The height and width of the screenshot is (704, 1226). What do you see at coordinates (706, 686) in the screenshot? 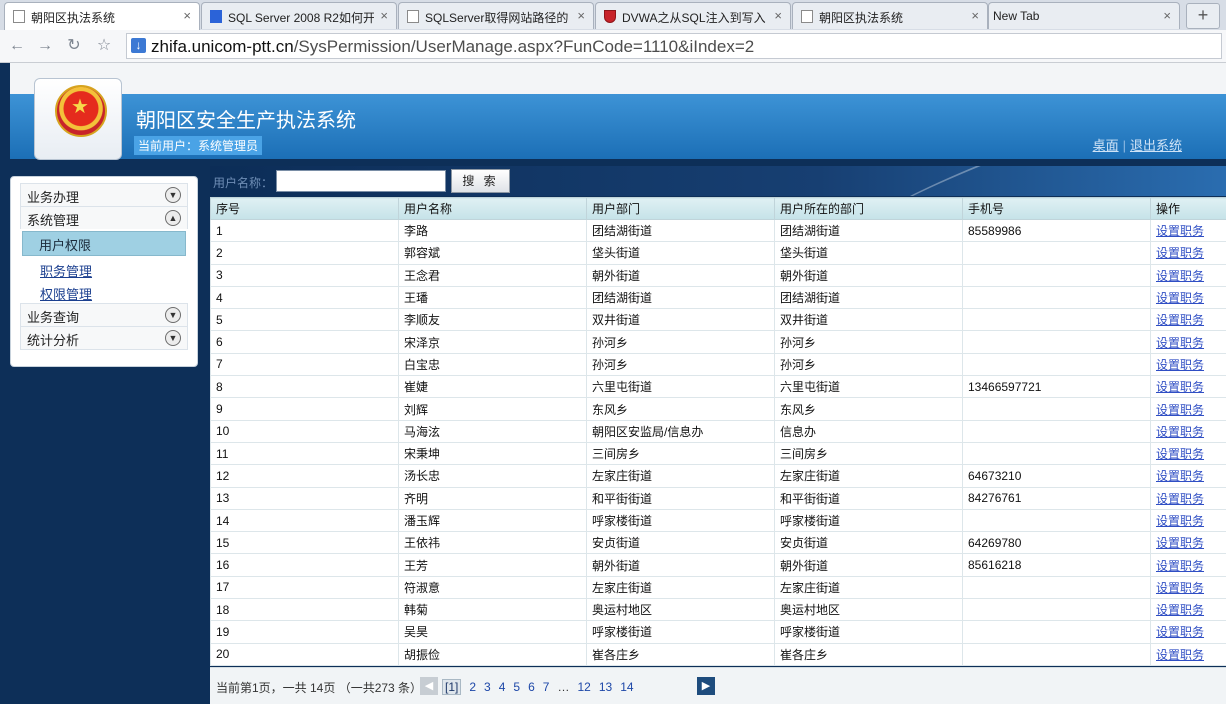
I see `next-page-arrow-icon: ▶` at bounding box center [706, 686].